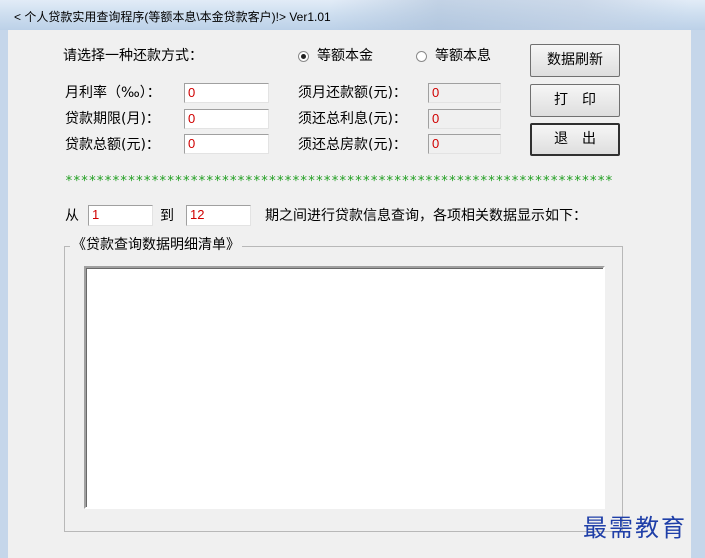  Describe the element at coordinates (575, 60) in the screenshot. I see `refresh-data-button: 数据刷新` at that location.